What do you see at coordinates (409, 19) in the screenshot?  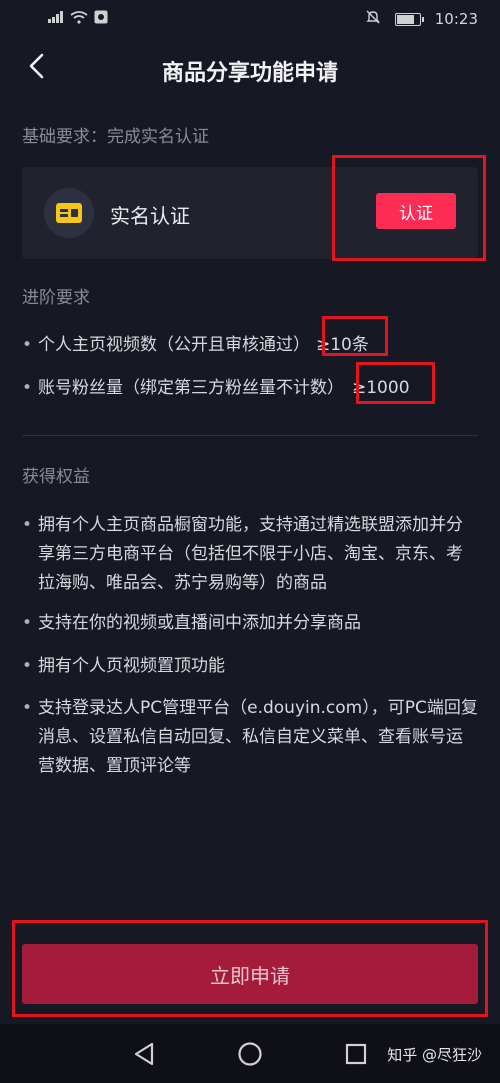 I see `battery-icon` at bounding box center [409, 19].